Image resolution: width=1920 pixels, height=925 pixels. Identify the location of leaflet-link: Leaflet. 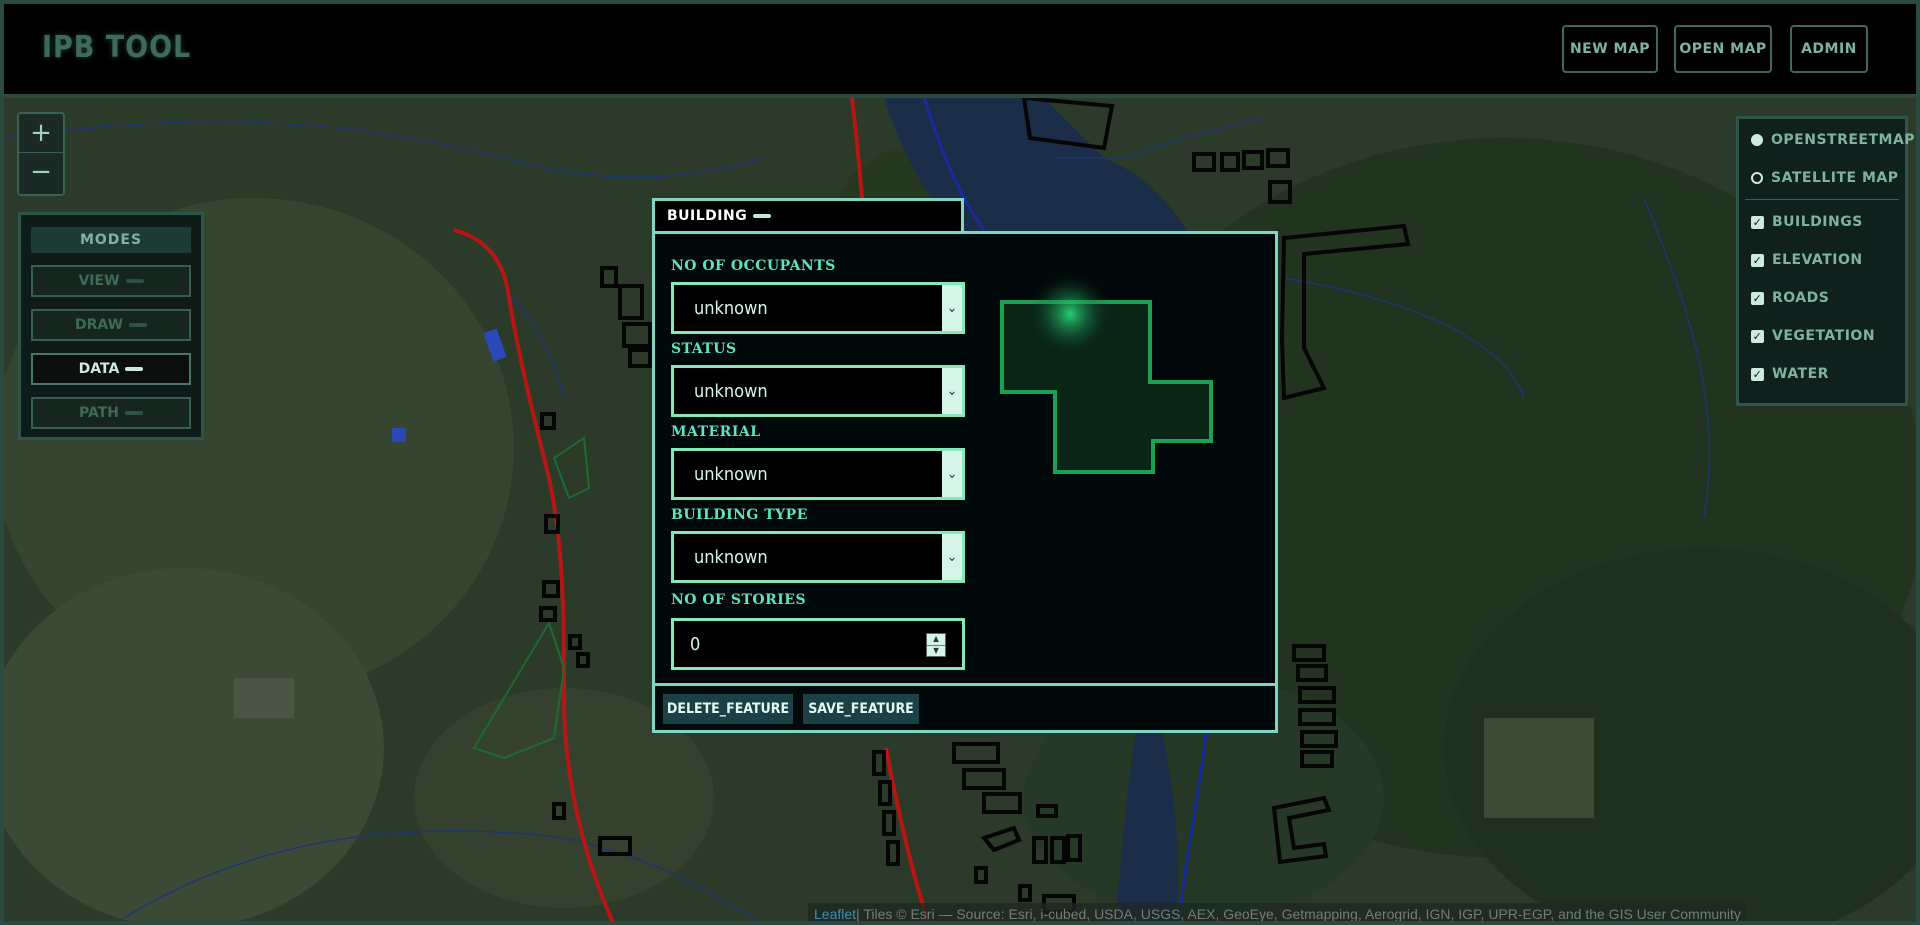
(835, 913).